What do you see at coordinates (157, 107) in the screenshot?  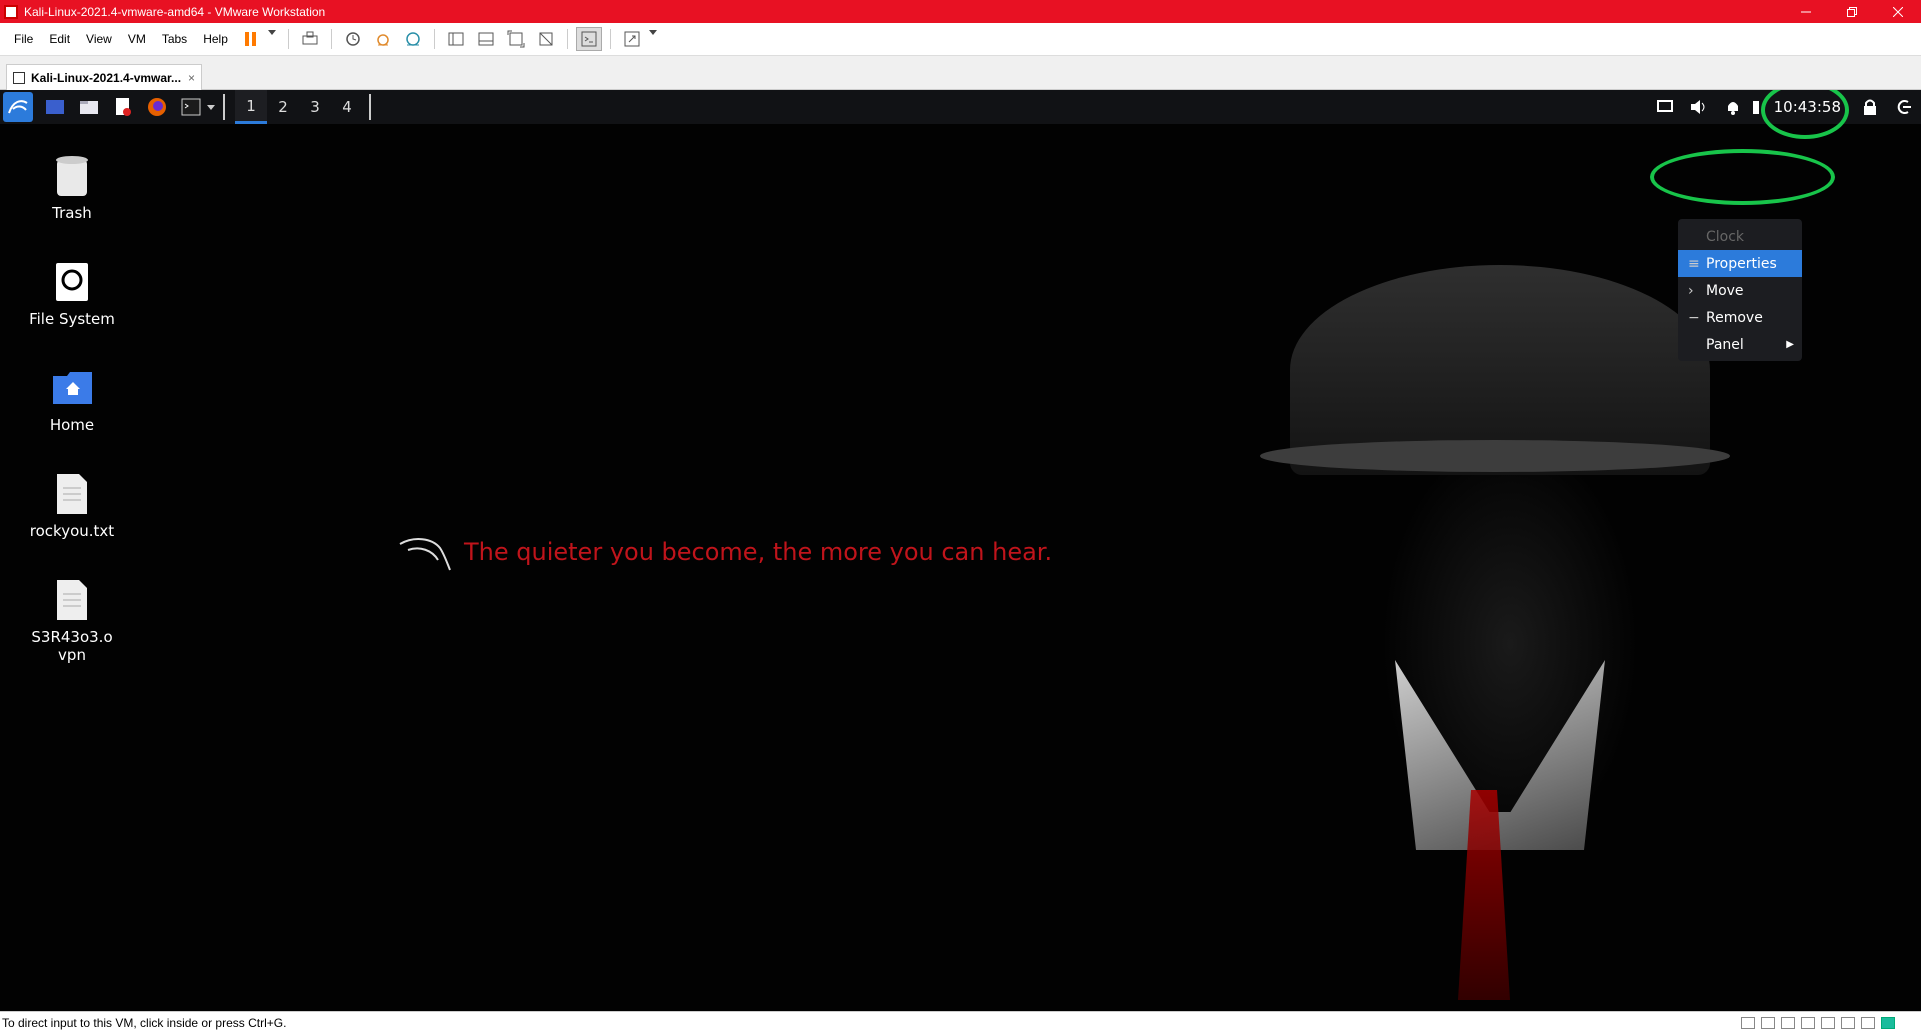 I see `firefox-button` at bounding box center [157, 107].